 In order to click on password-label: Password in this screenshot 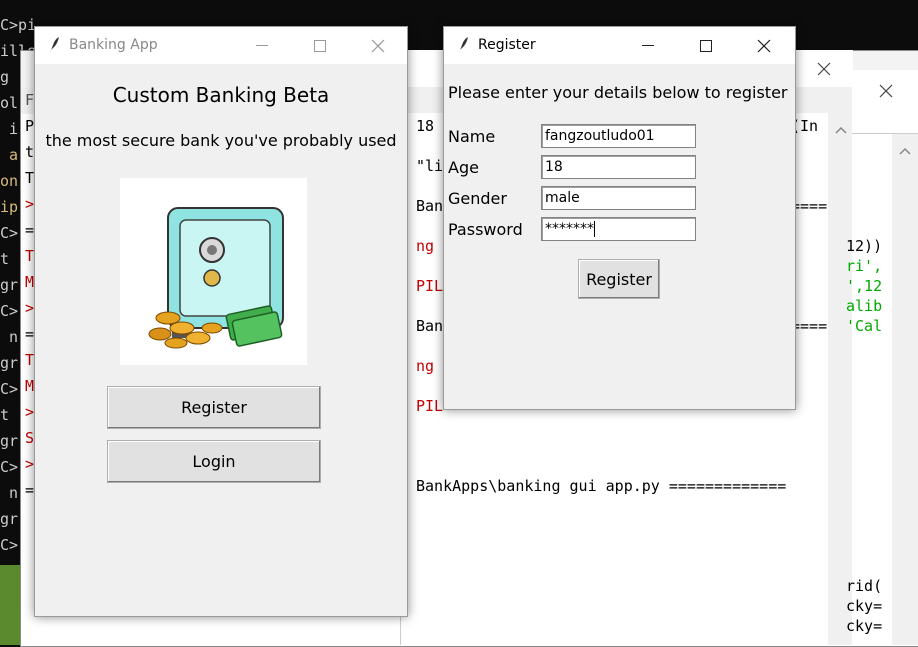, I will do `click(485, 229)`.